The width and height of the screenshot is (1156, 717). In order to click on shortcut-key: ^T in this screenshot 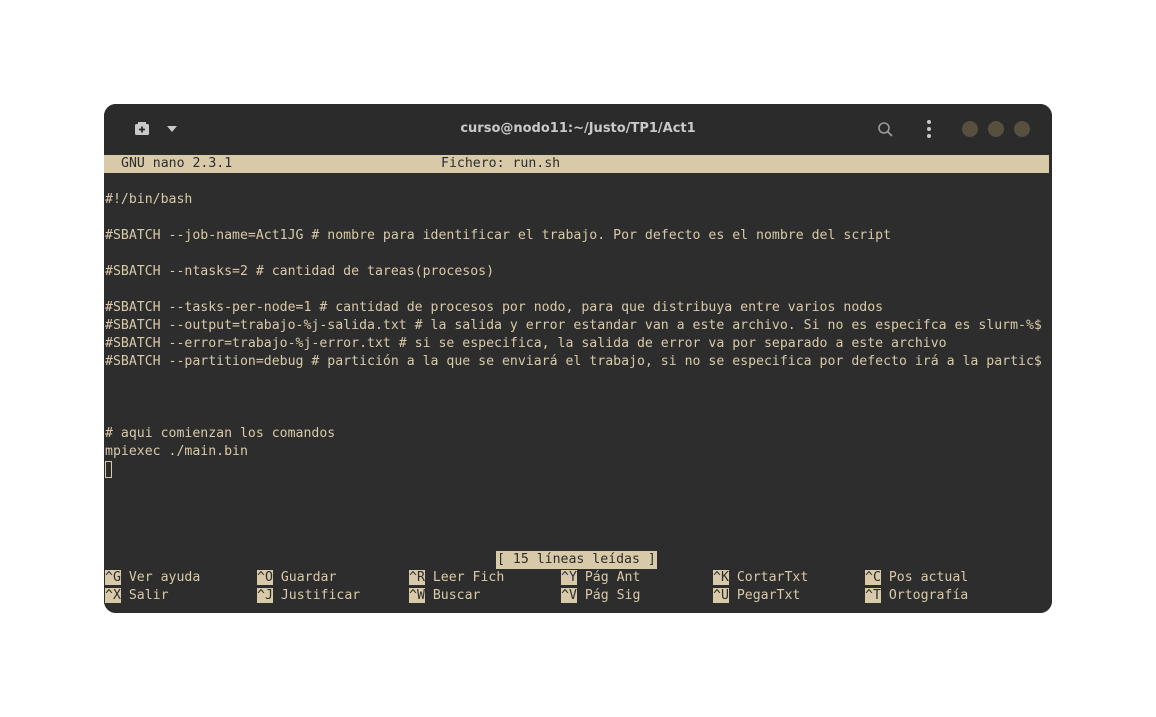, I will do `click(873, 595)`.